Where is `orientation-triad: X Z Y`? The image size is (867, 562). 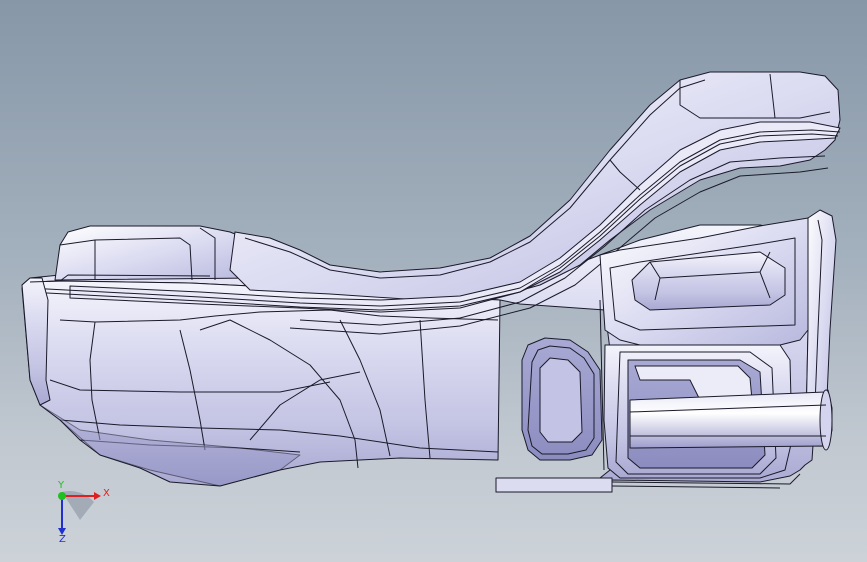 orientation-triad: X Z Y is located at coordinates (83, 512).